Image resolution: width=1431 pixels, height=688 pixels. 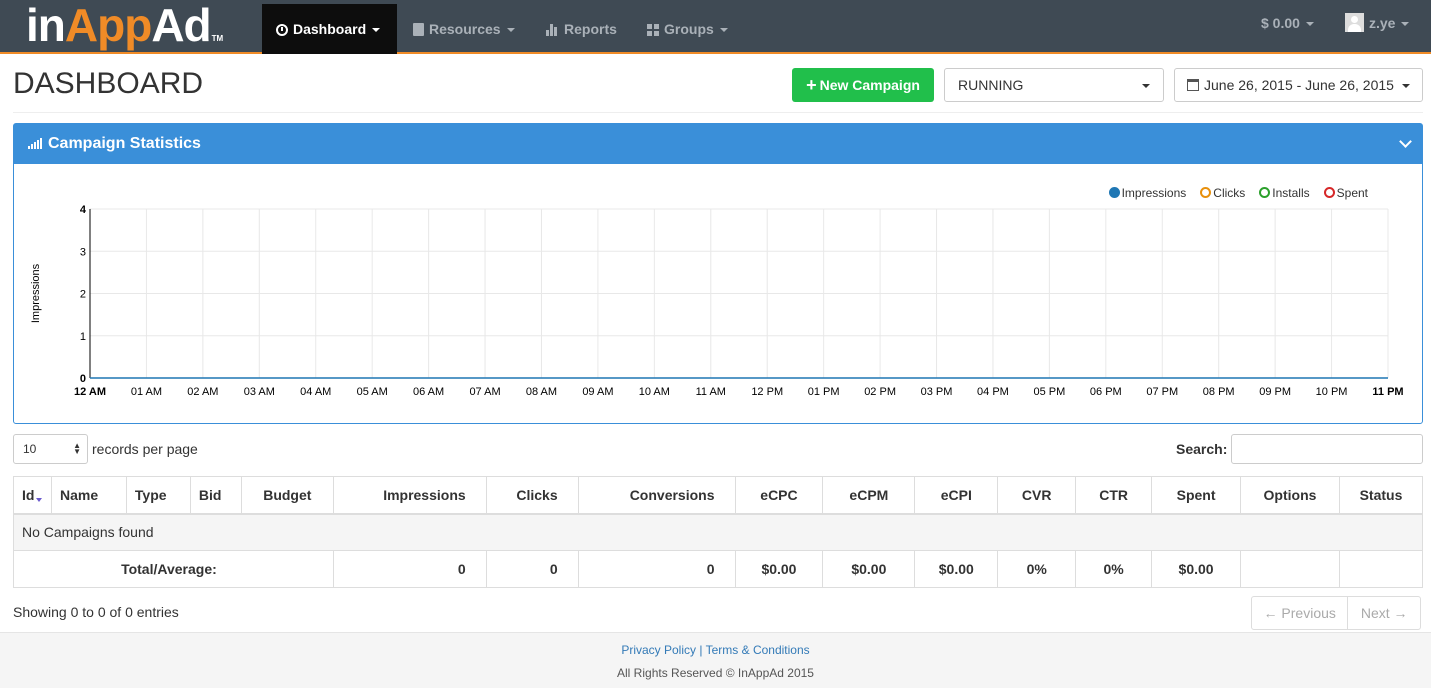 I want to click on x-tick-label: 07 PM, so click(x=1162, y=392).